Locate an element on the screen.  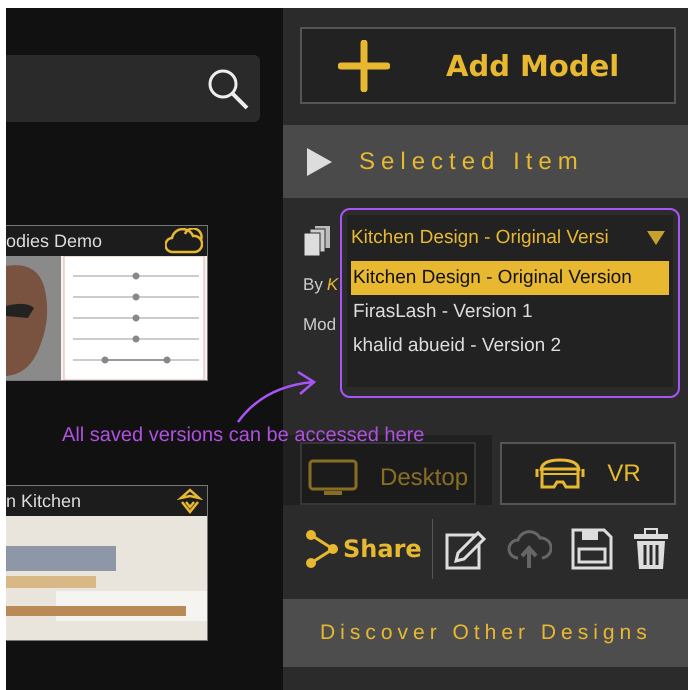
by-label: By is located at coordinates (313, 285).